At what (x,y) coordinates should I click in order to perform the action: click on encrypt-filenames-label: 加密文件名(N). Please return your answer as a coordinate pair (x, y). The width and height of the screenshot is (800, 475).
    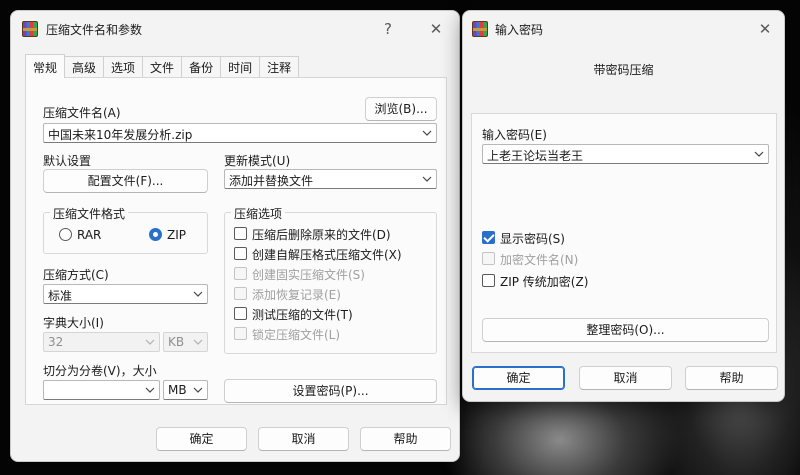
    Looking at the image, I should click on (539, 260).